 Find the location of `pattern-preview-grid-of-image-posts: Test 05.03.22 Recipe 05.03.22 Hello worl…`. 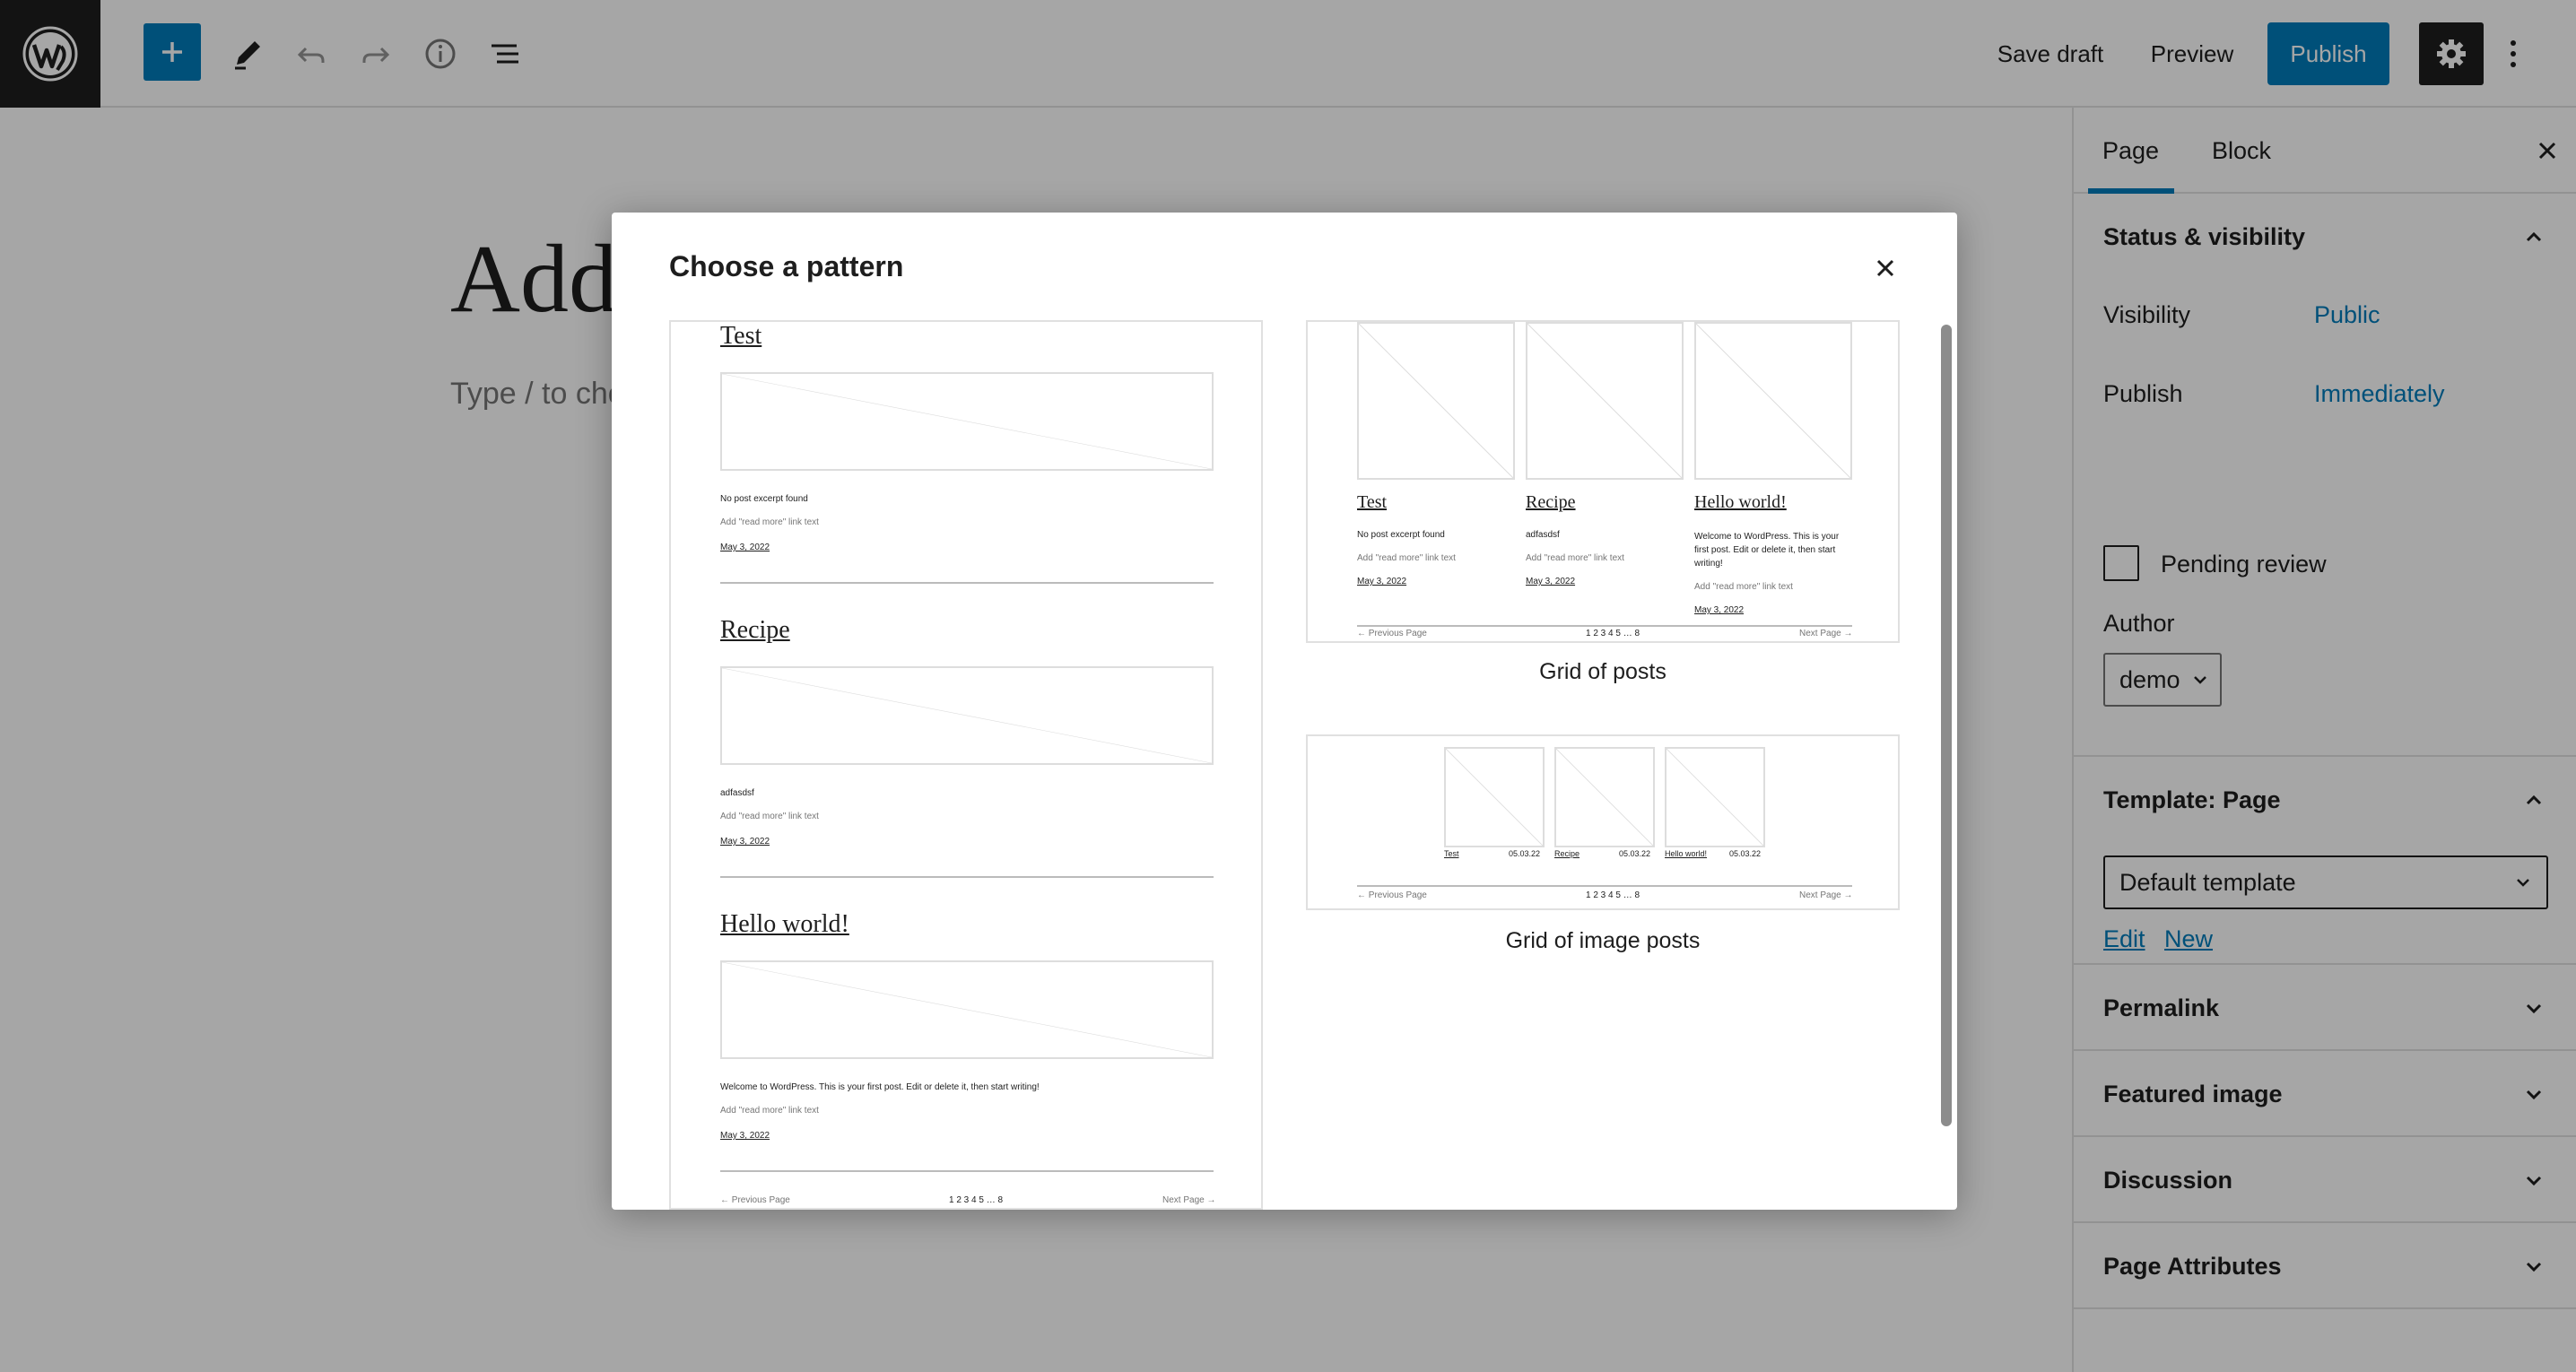

pattern-preview-grid-of-image-posts: Test 05.03.22 Recipe 05.03.22 Hello worl… is located at coordinates (1603, 822).